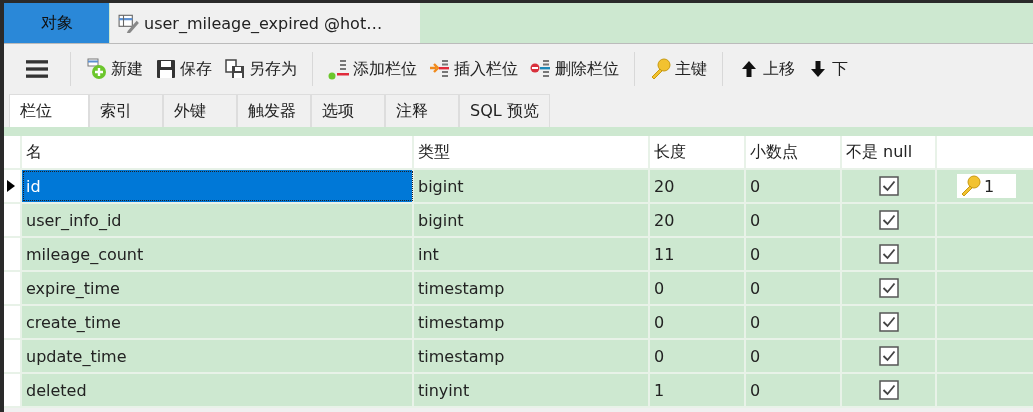 The height and width of the screenshot is (412, 1033). Describe the element at coordinates (218, 186) in the screenshot. I see `table-cell: id` at that location.